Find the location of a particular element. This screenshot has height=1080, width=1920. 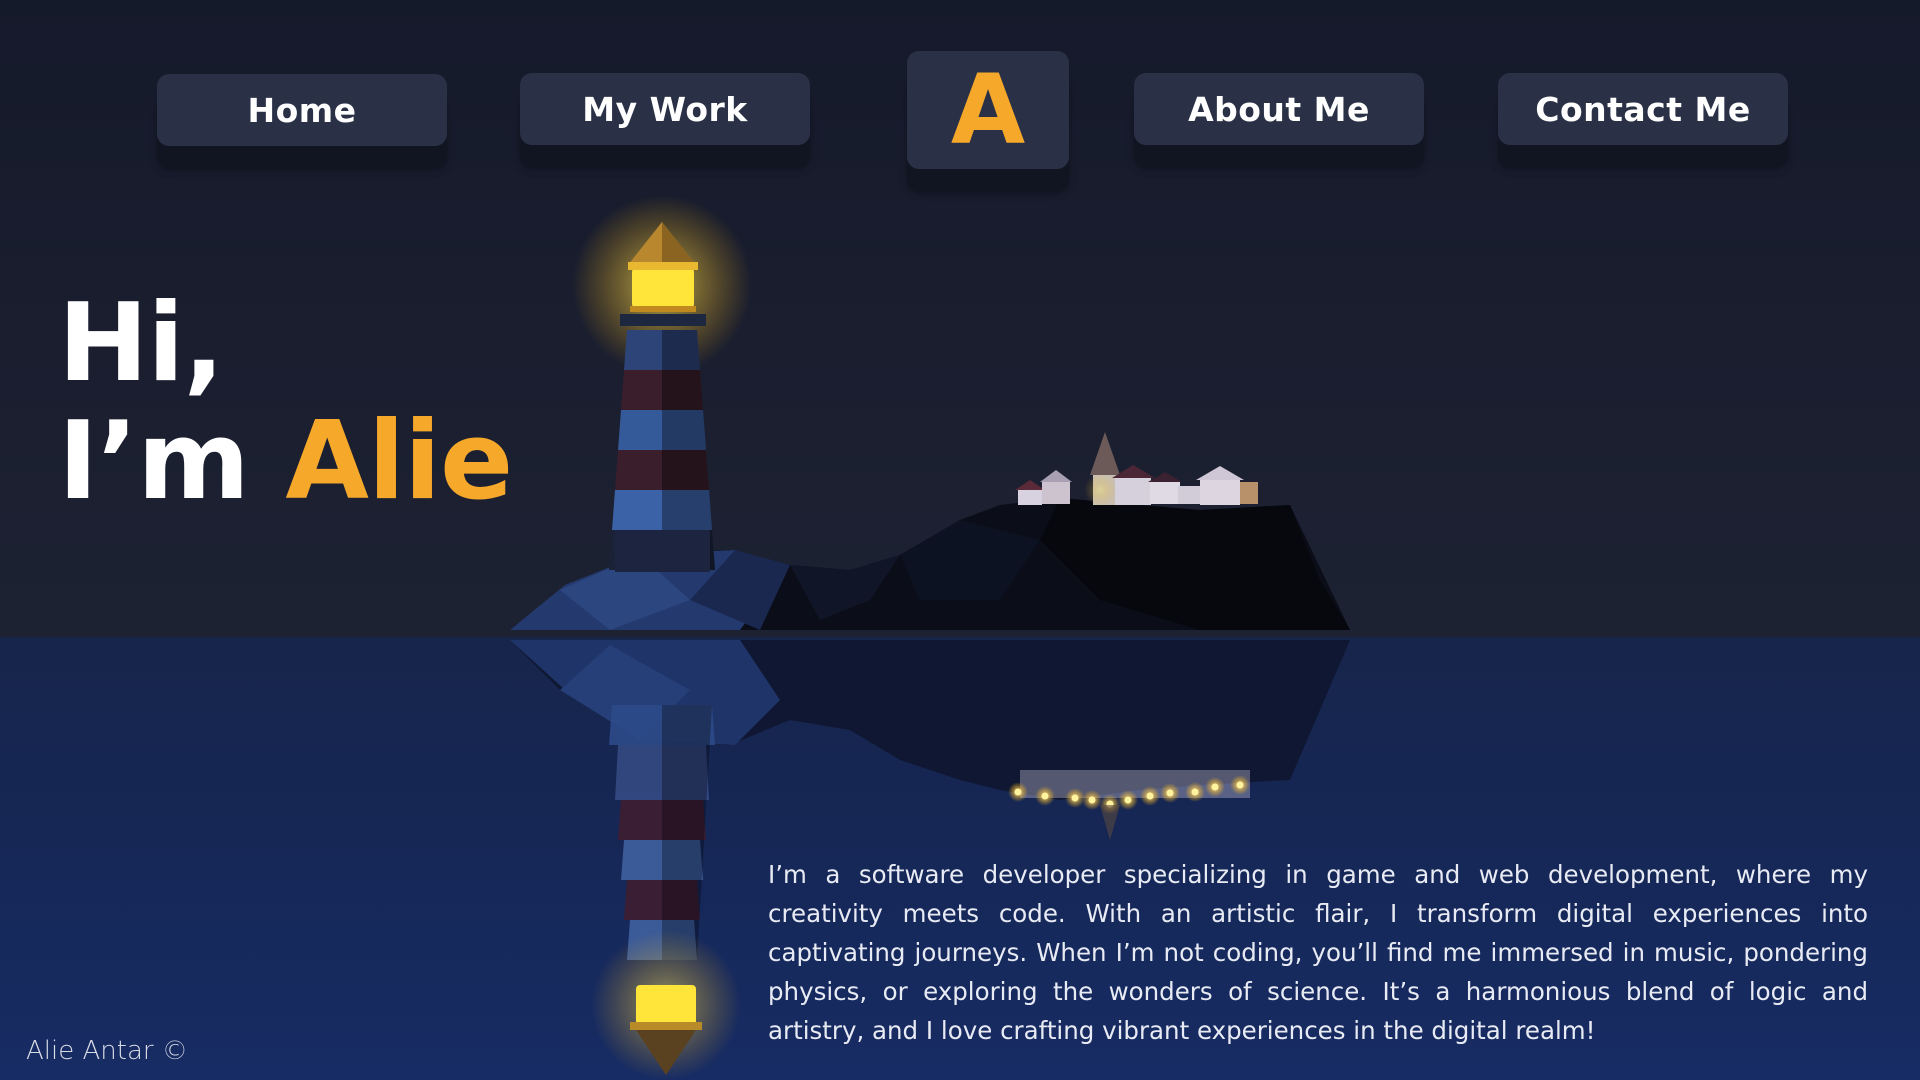

nav-contact-me-button: Contact Me is located at coordinates (1643, 109).